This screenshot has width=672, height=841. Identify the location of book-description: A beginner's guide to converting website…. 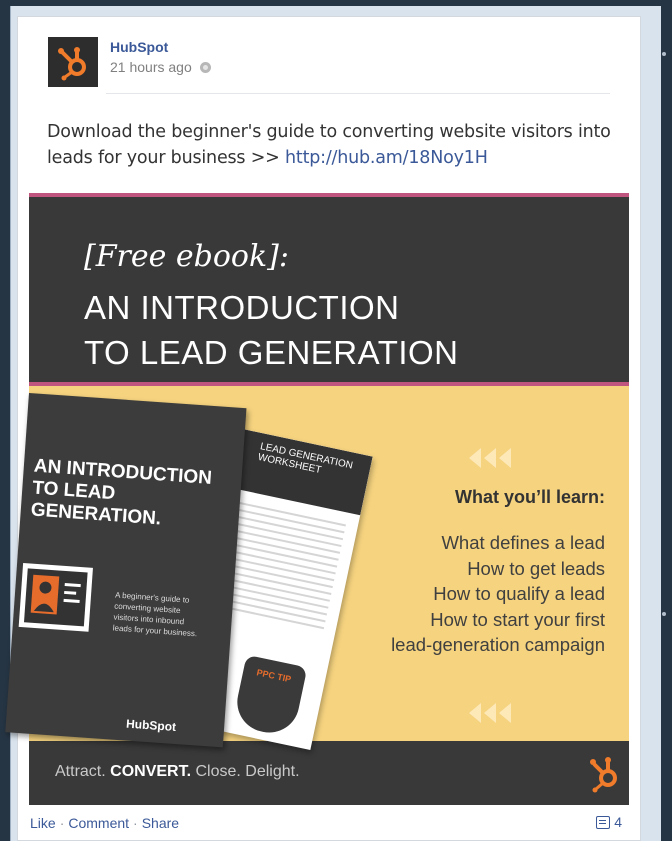
(155, 614).